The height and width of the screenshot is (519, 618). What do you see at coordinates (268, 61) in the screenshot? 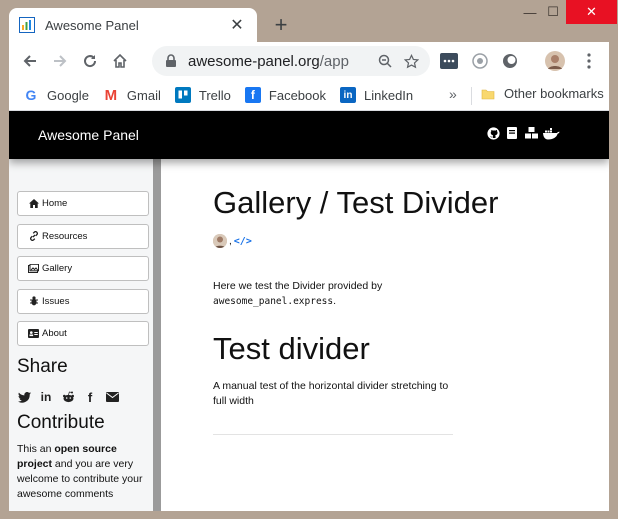
I see `url-text: awesome-panel.org/app` at bounding box center [268, 61].